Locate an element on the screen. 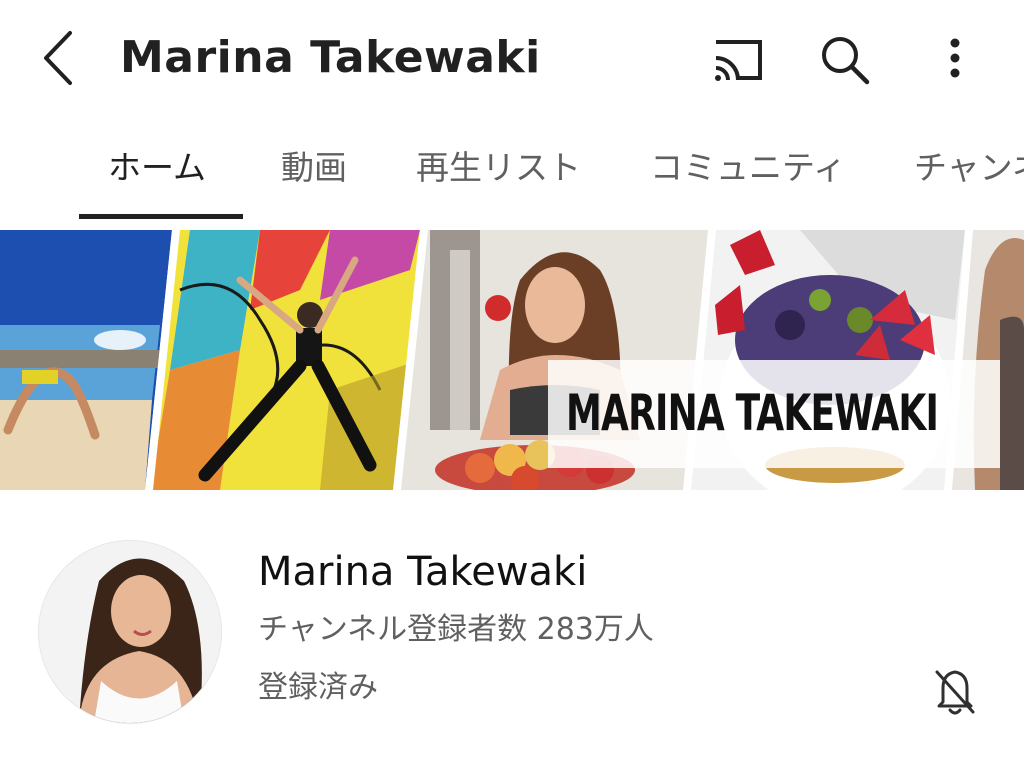 This screenshot has width=1024, height=770. search-button is located at coordinates (845, 60).